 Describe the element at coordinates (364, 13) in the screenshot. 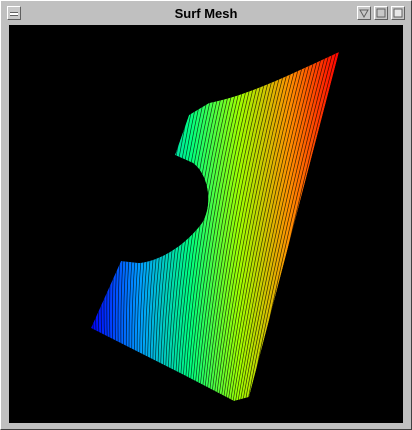

I see `minimize-icon` at that location.